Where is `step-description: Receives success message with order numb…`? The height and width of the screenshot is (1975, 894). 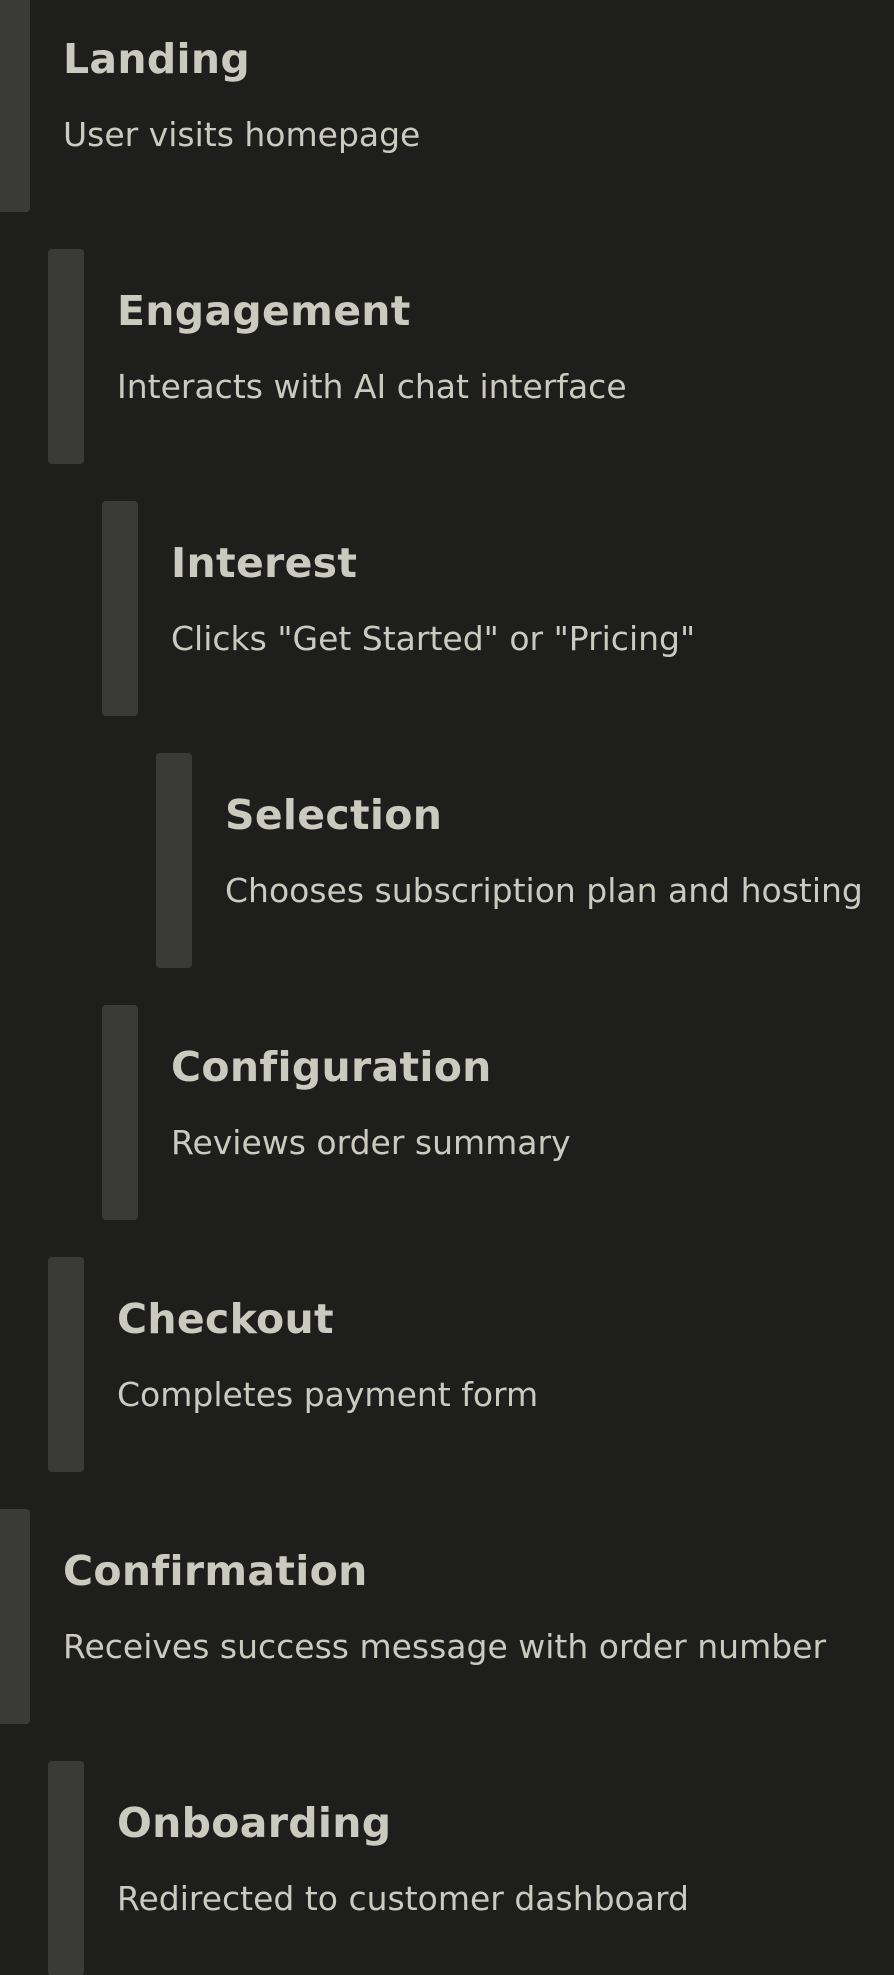
step-description: Receives success message with order numb… is located at coordinates (445, 1646).